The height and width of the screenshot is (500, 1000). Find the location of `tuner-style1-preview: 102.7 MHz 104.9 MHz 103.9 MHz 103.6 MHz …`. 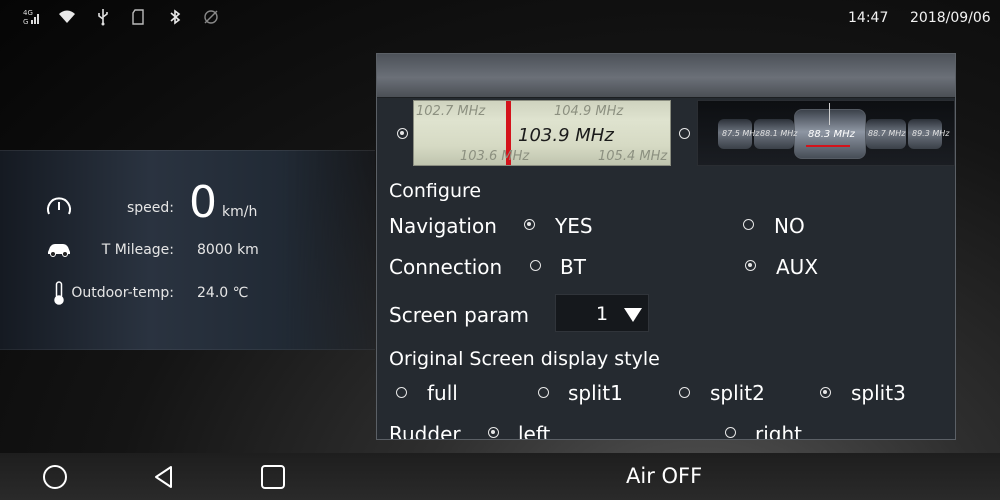

tuner-style1-preview: 102.7 MHz 104.9 MHz 103.9 MHz 103.6 MHz … is located at coordinates (542, 133).